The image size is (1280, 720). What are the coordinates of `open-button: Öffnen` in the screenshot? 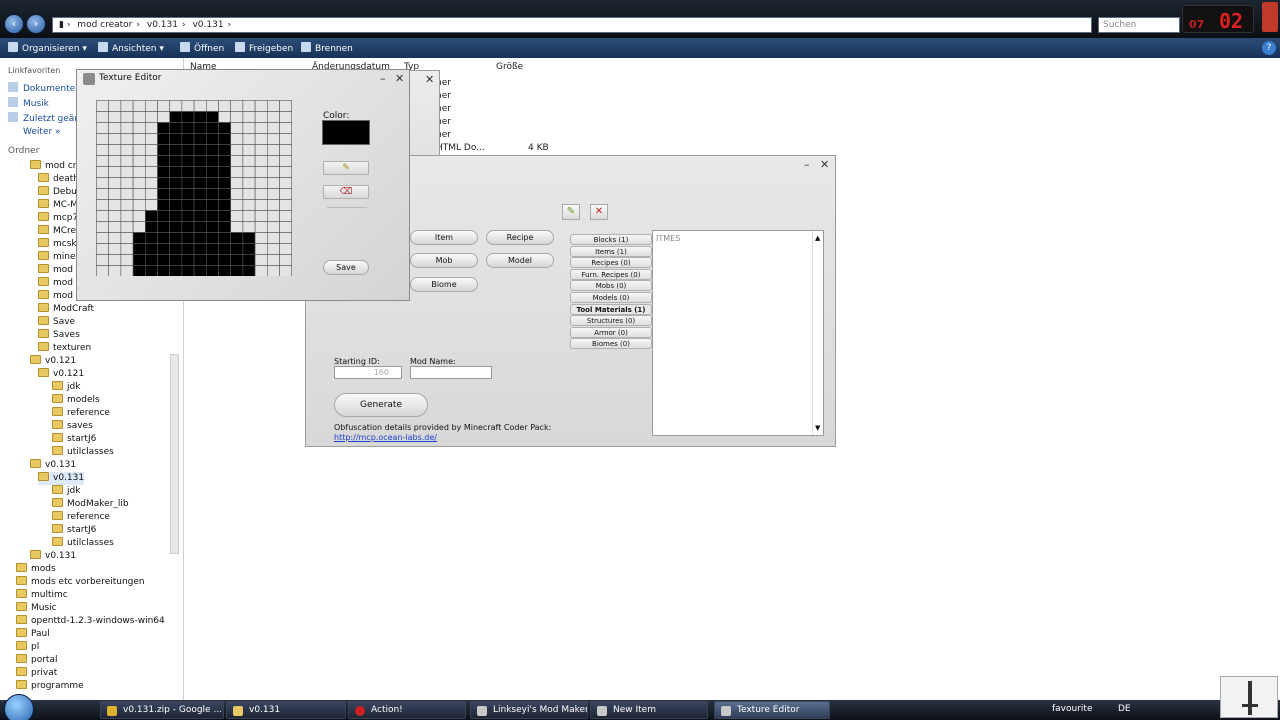 It's located at (202, 48).